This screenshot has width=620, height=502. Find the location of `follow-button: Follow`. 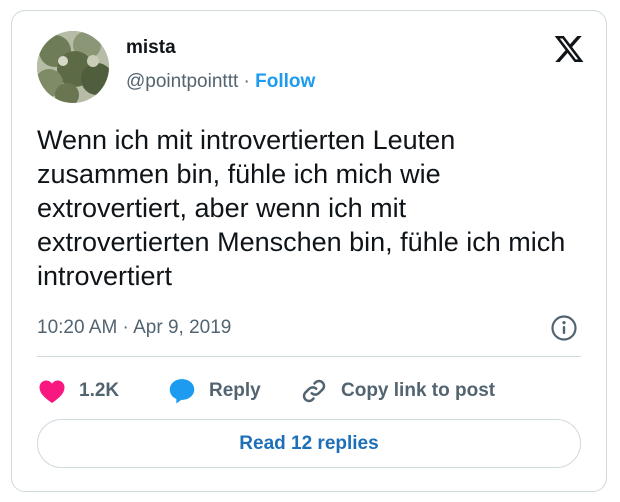

follow-button: Follow is located at coordinates (285, 81).